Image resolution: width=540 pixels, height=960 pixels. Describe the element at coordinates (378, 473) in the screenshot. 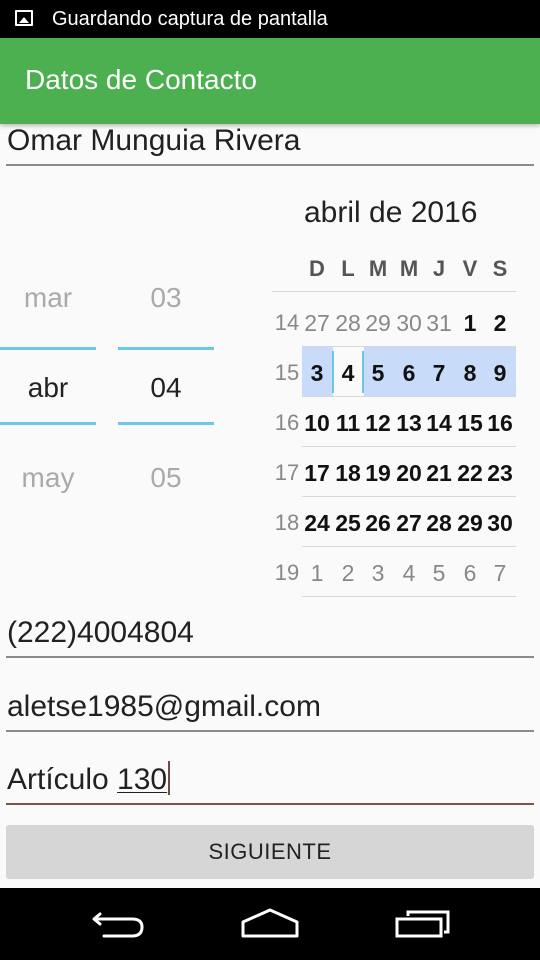

I see `calendar-day: 19` at that location.